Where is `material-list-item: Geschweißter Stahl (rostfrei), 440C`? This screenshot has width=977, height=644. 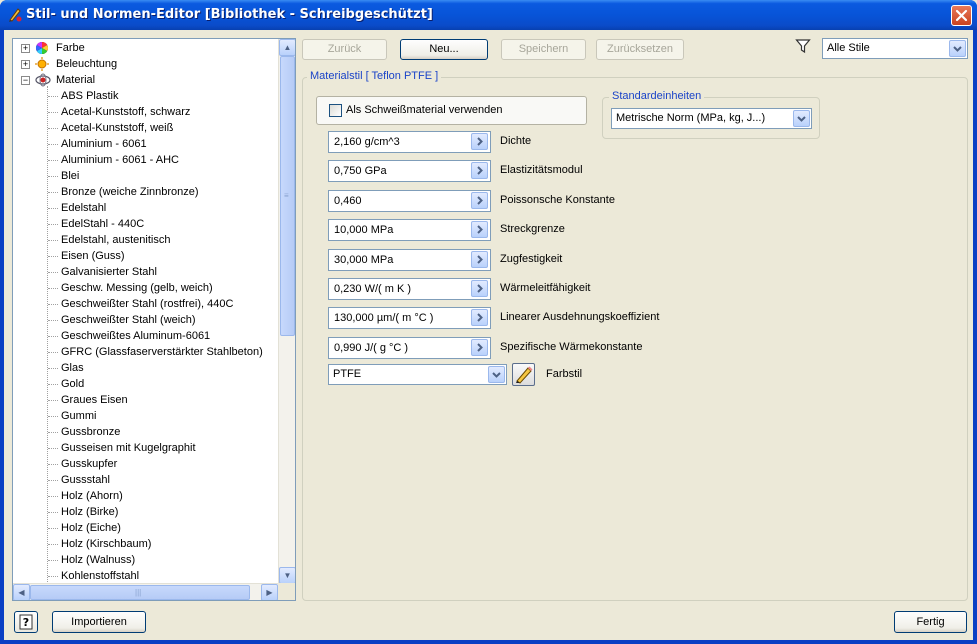
material-list-item: Geschweißter Stahl (rostfrei), 440C is located at coordinates (145, 304).